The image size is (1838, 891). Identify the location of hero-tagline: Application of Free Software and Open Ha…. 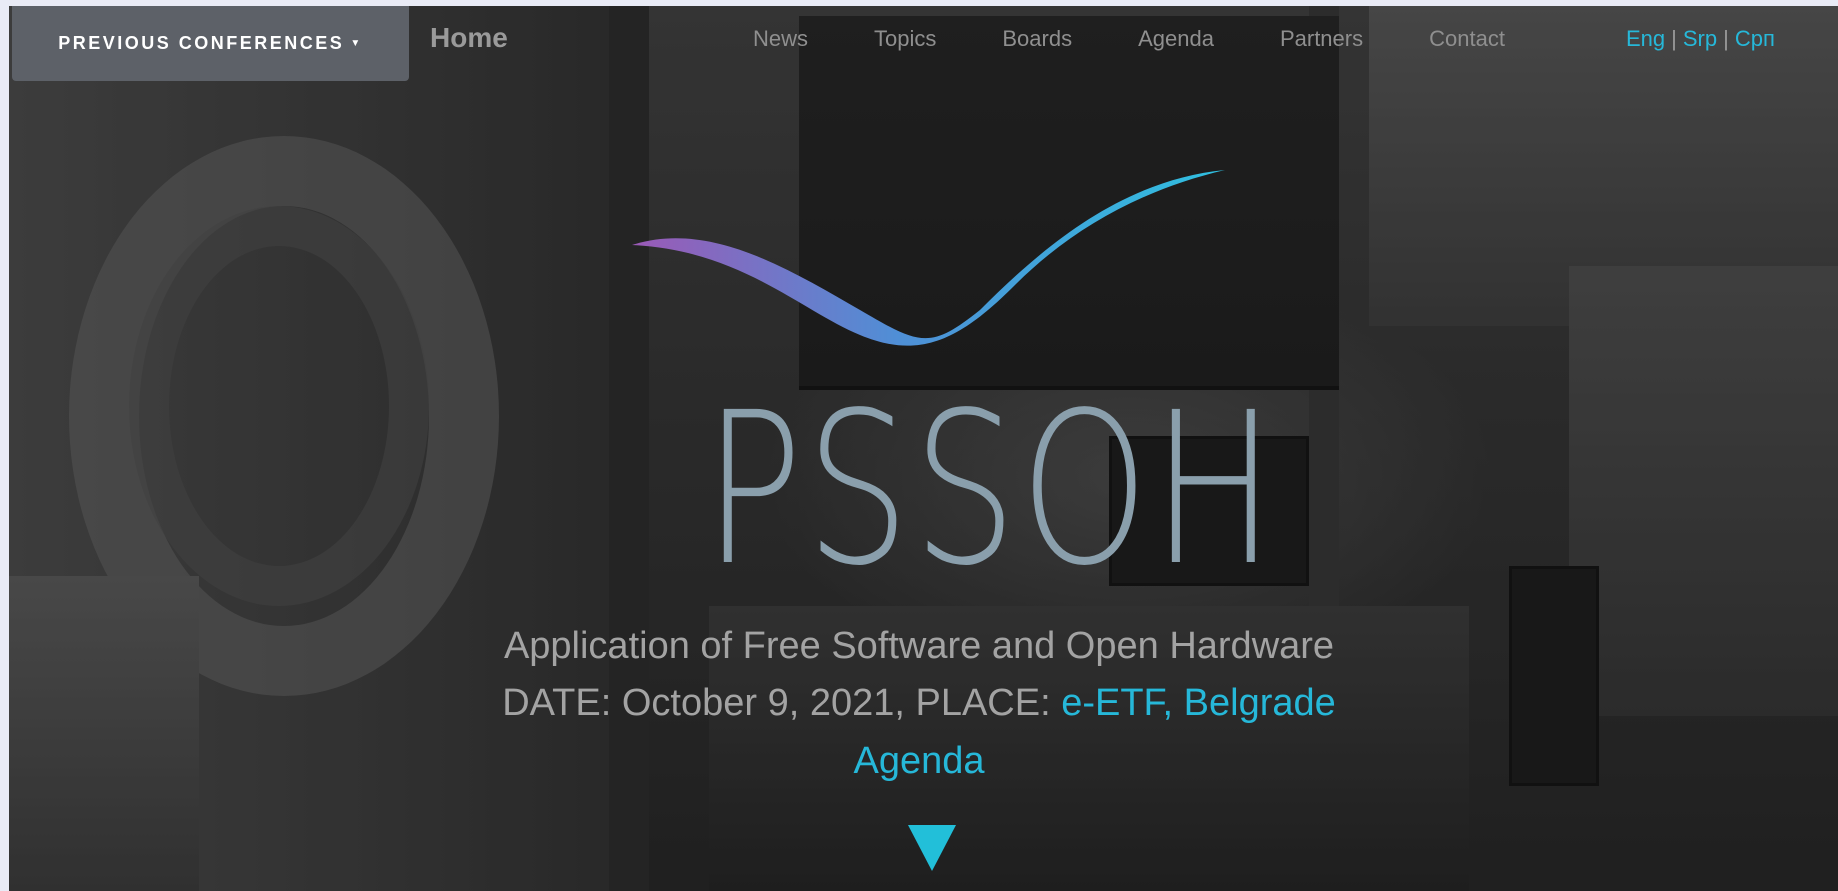
(919, 646).